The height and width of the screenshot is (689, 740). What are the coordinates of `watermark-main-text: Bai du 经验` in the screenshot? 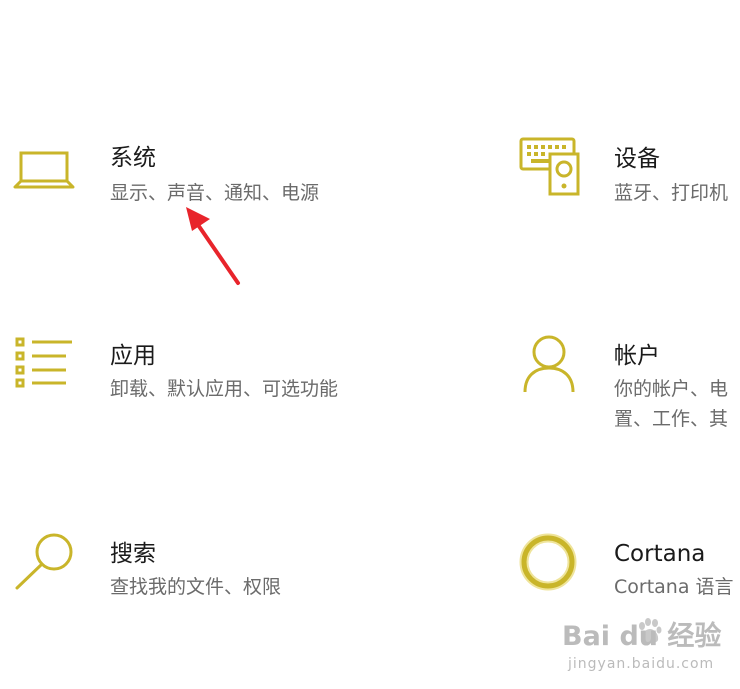 It's located at (642, 636).